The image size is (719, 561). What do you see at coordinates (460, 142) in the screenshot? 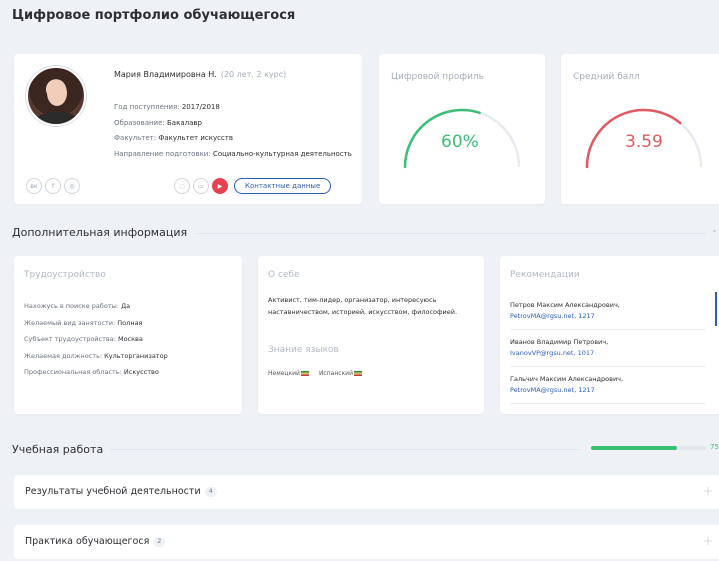
I see `digital-profile-value: 60%` at bounding box center [460, 142].